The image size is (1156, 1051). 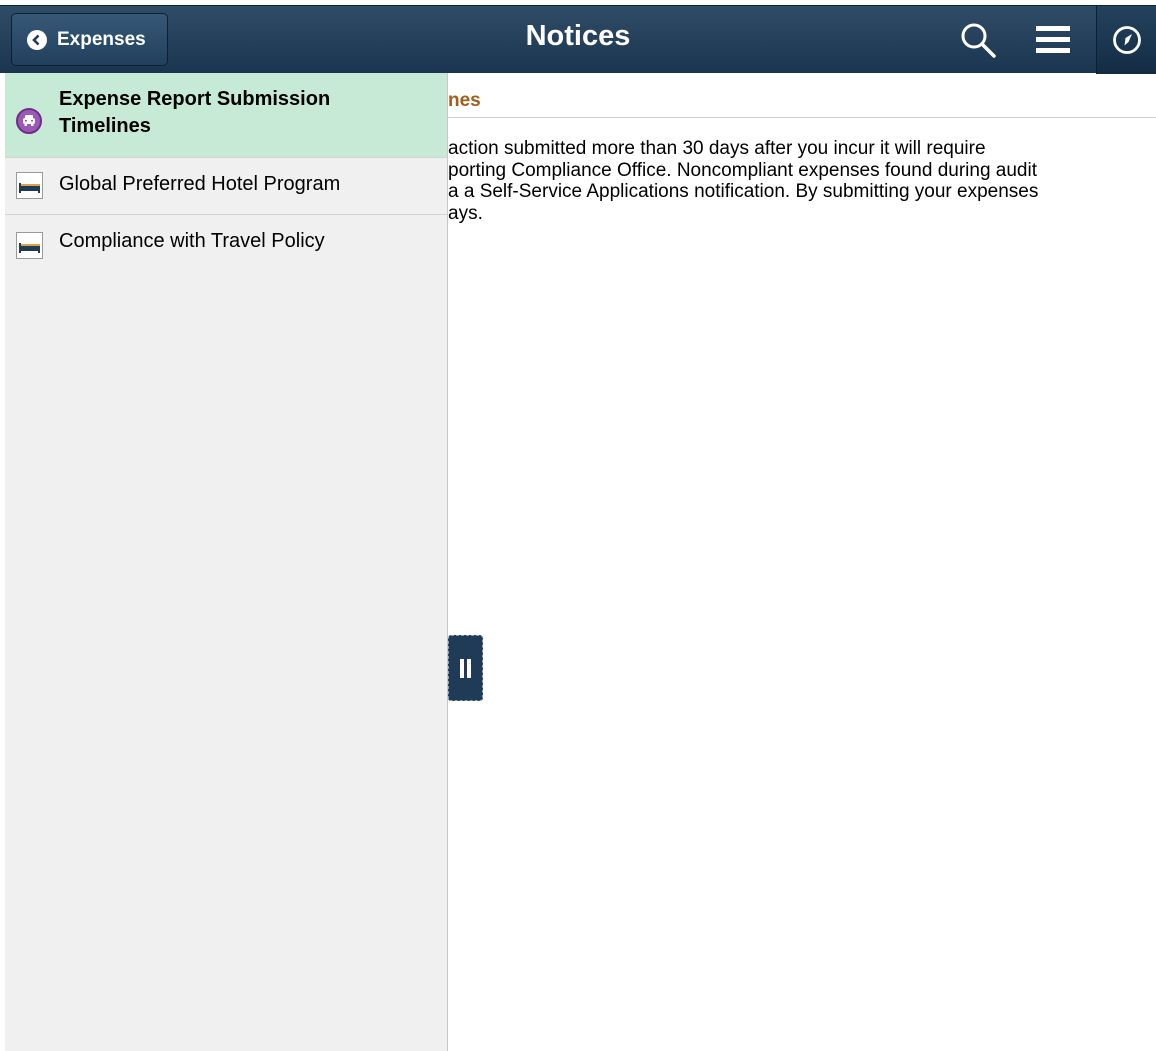 I want to click on panel-collapse-handle, so click(x=465, y=668).